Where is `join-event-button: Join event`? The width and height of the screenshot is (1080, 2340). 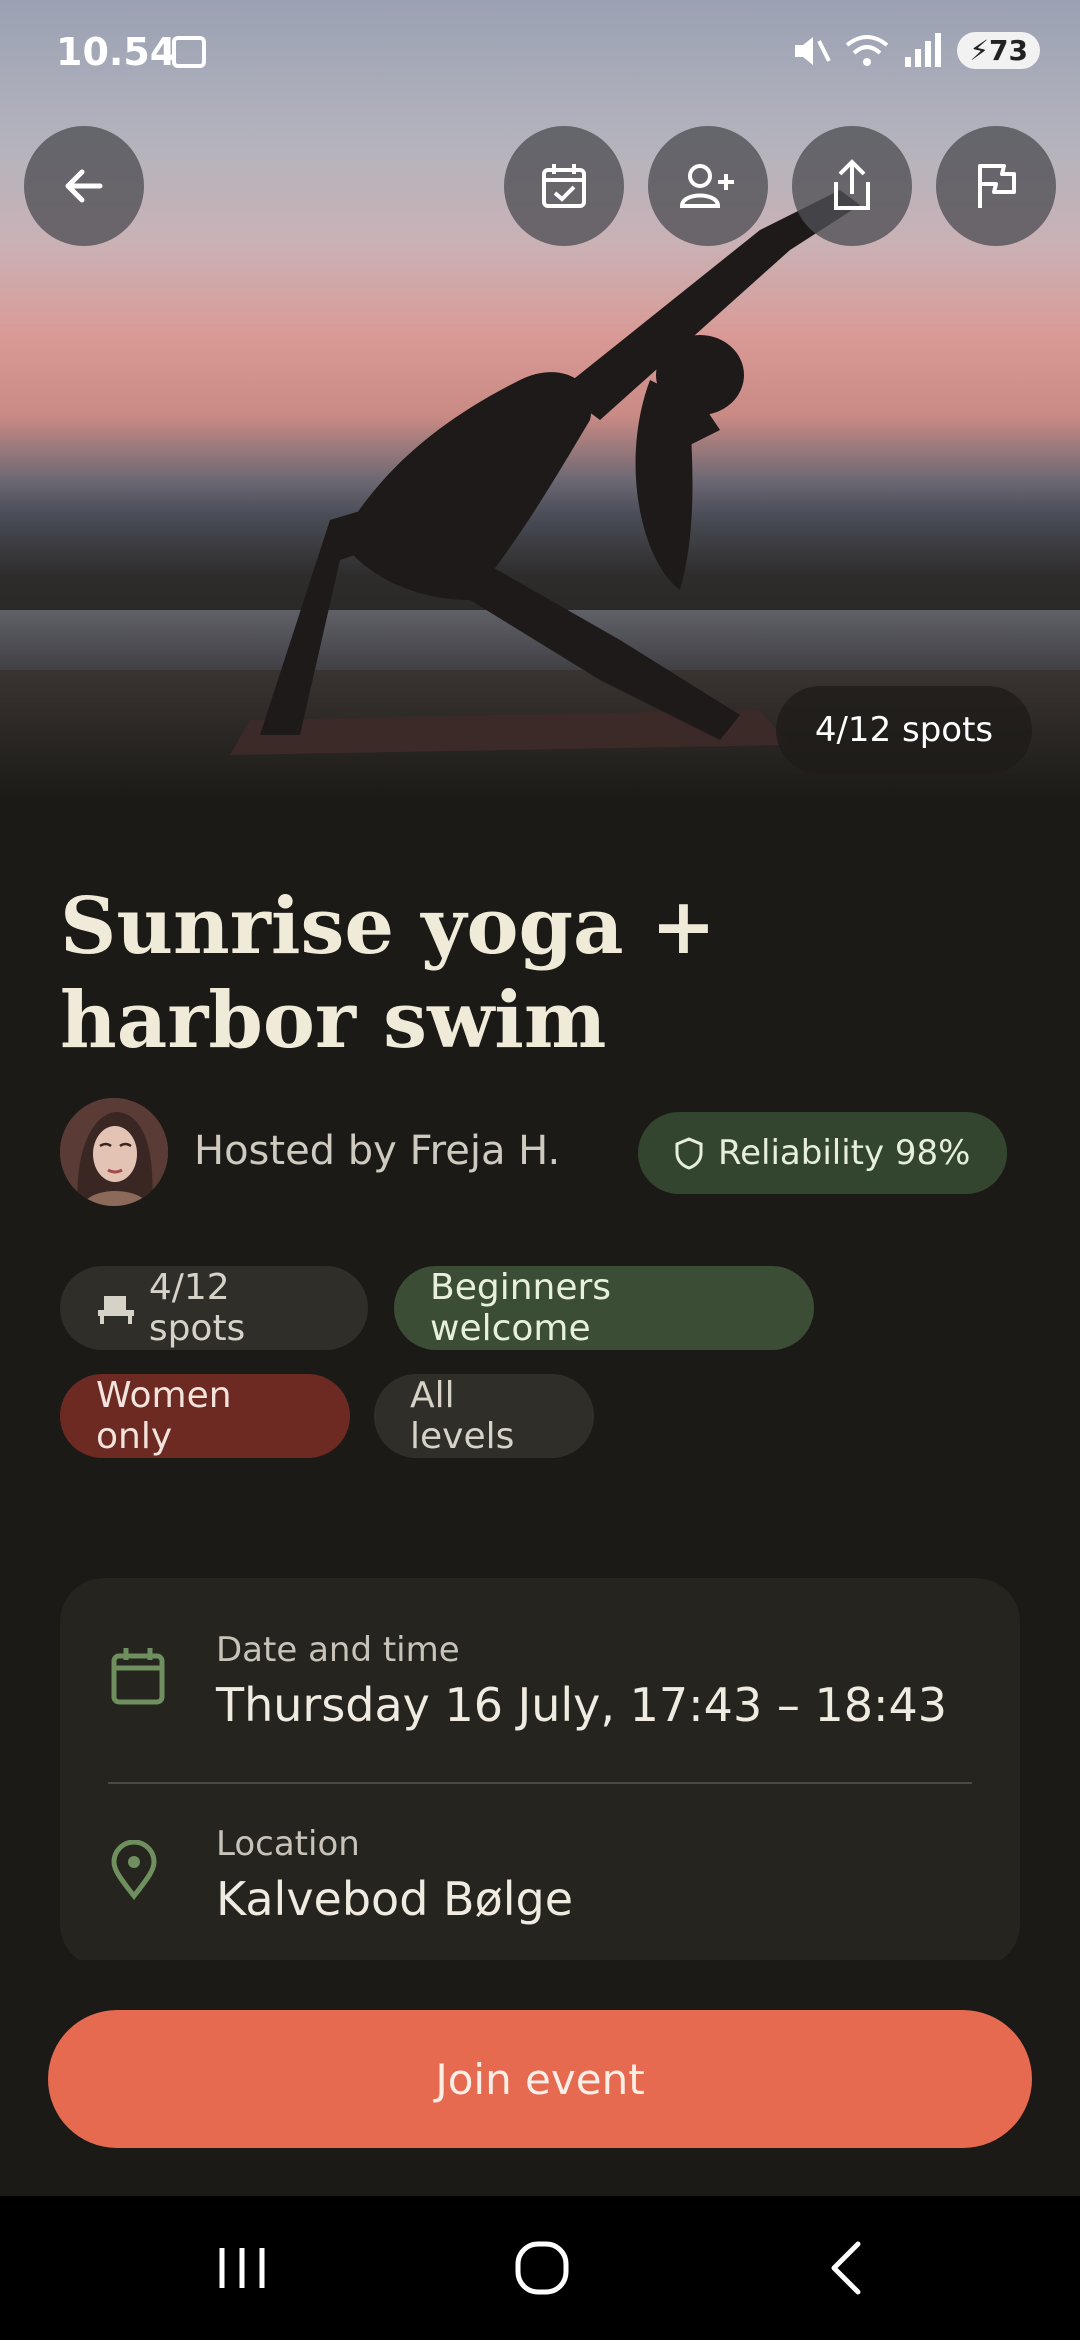
join-event-button: Join event is located at coordinates (540, 2079).